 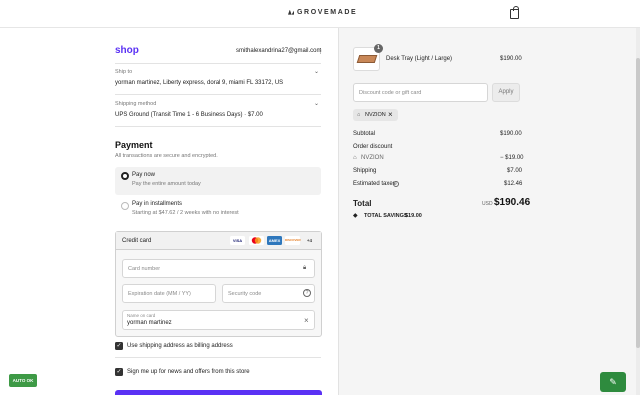 What do you see at coordinates (180, 346) in the screenshot?
I see `billing-checkbox-label: Use shipping address as billing address` at bounding box center [180, 346].